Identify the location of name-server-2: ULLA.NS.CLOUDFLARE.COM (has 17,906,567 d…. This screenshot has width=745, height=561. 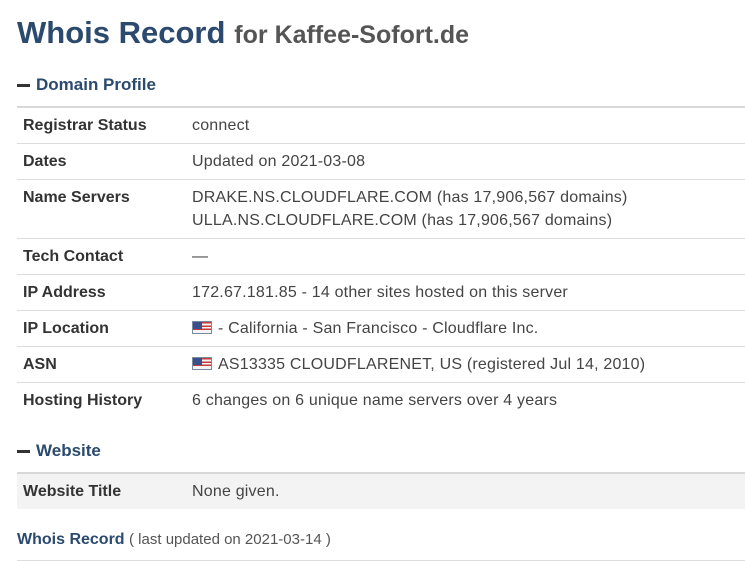
(465, 220).